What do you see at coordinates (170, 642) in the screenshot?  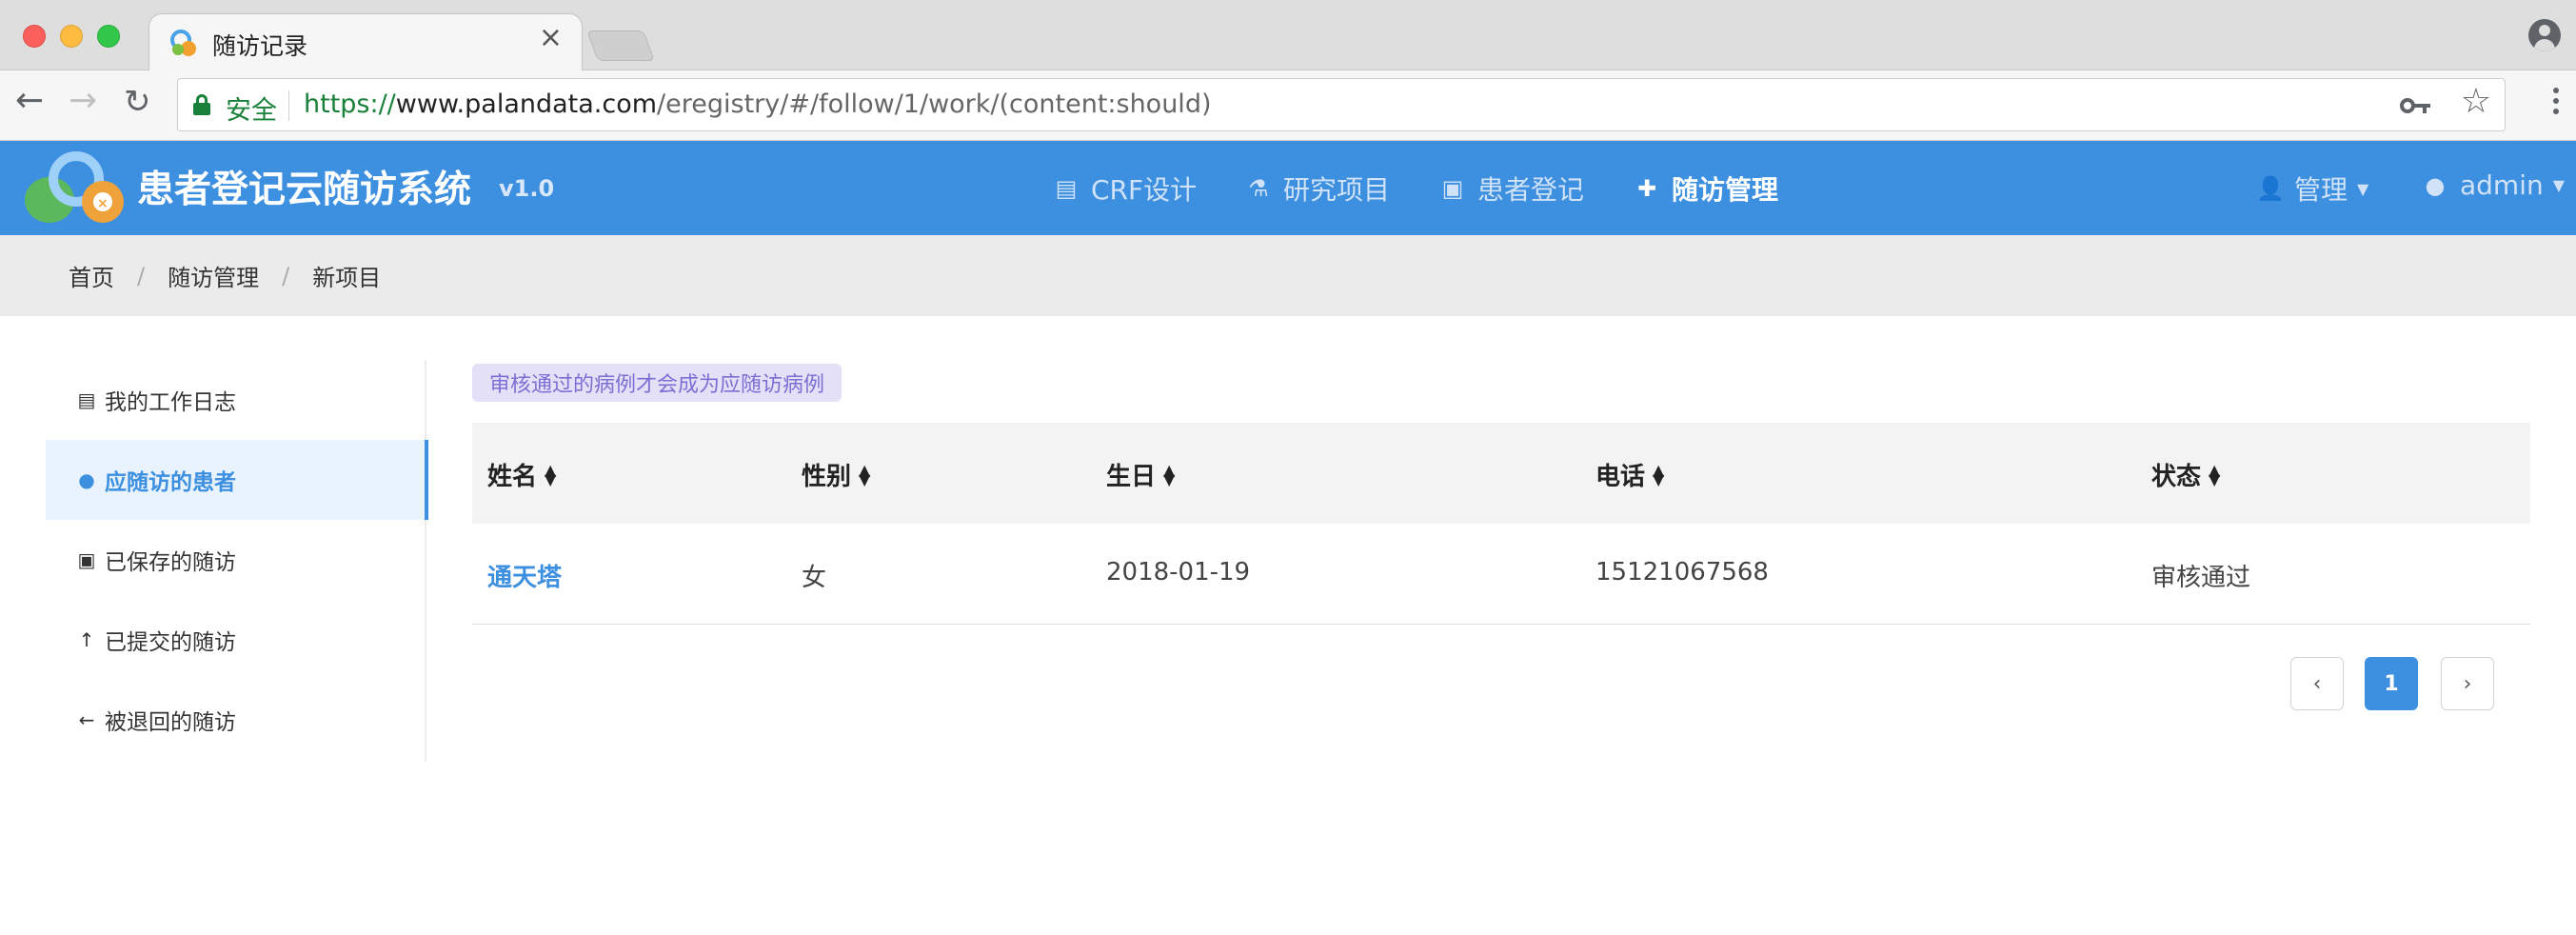 I see `sidebar-item-label: 已提交的随访` at bounding box center [170, 642].